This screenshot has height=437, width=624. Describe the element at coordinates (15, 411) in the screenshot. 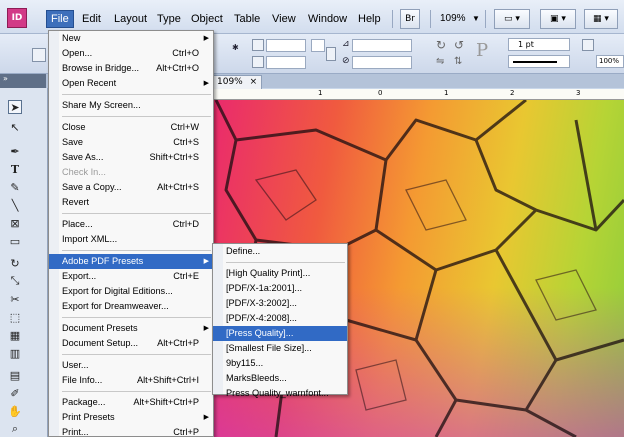

I see `hand-tool-icon: ✋` at that location.